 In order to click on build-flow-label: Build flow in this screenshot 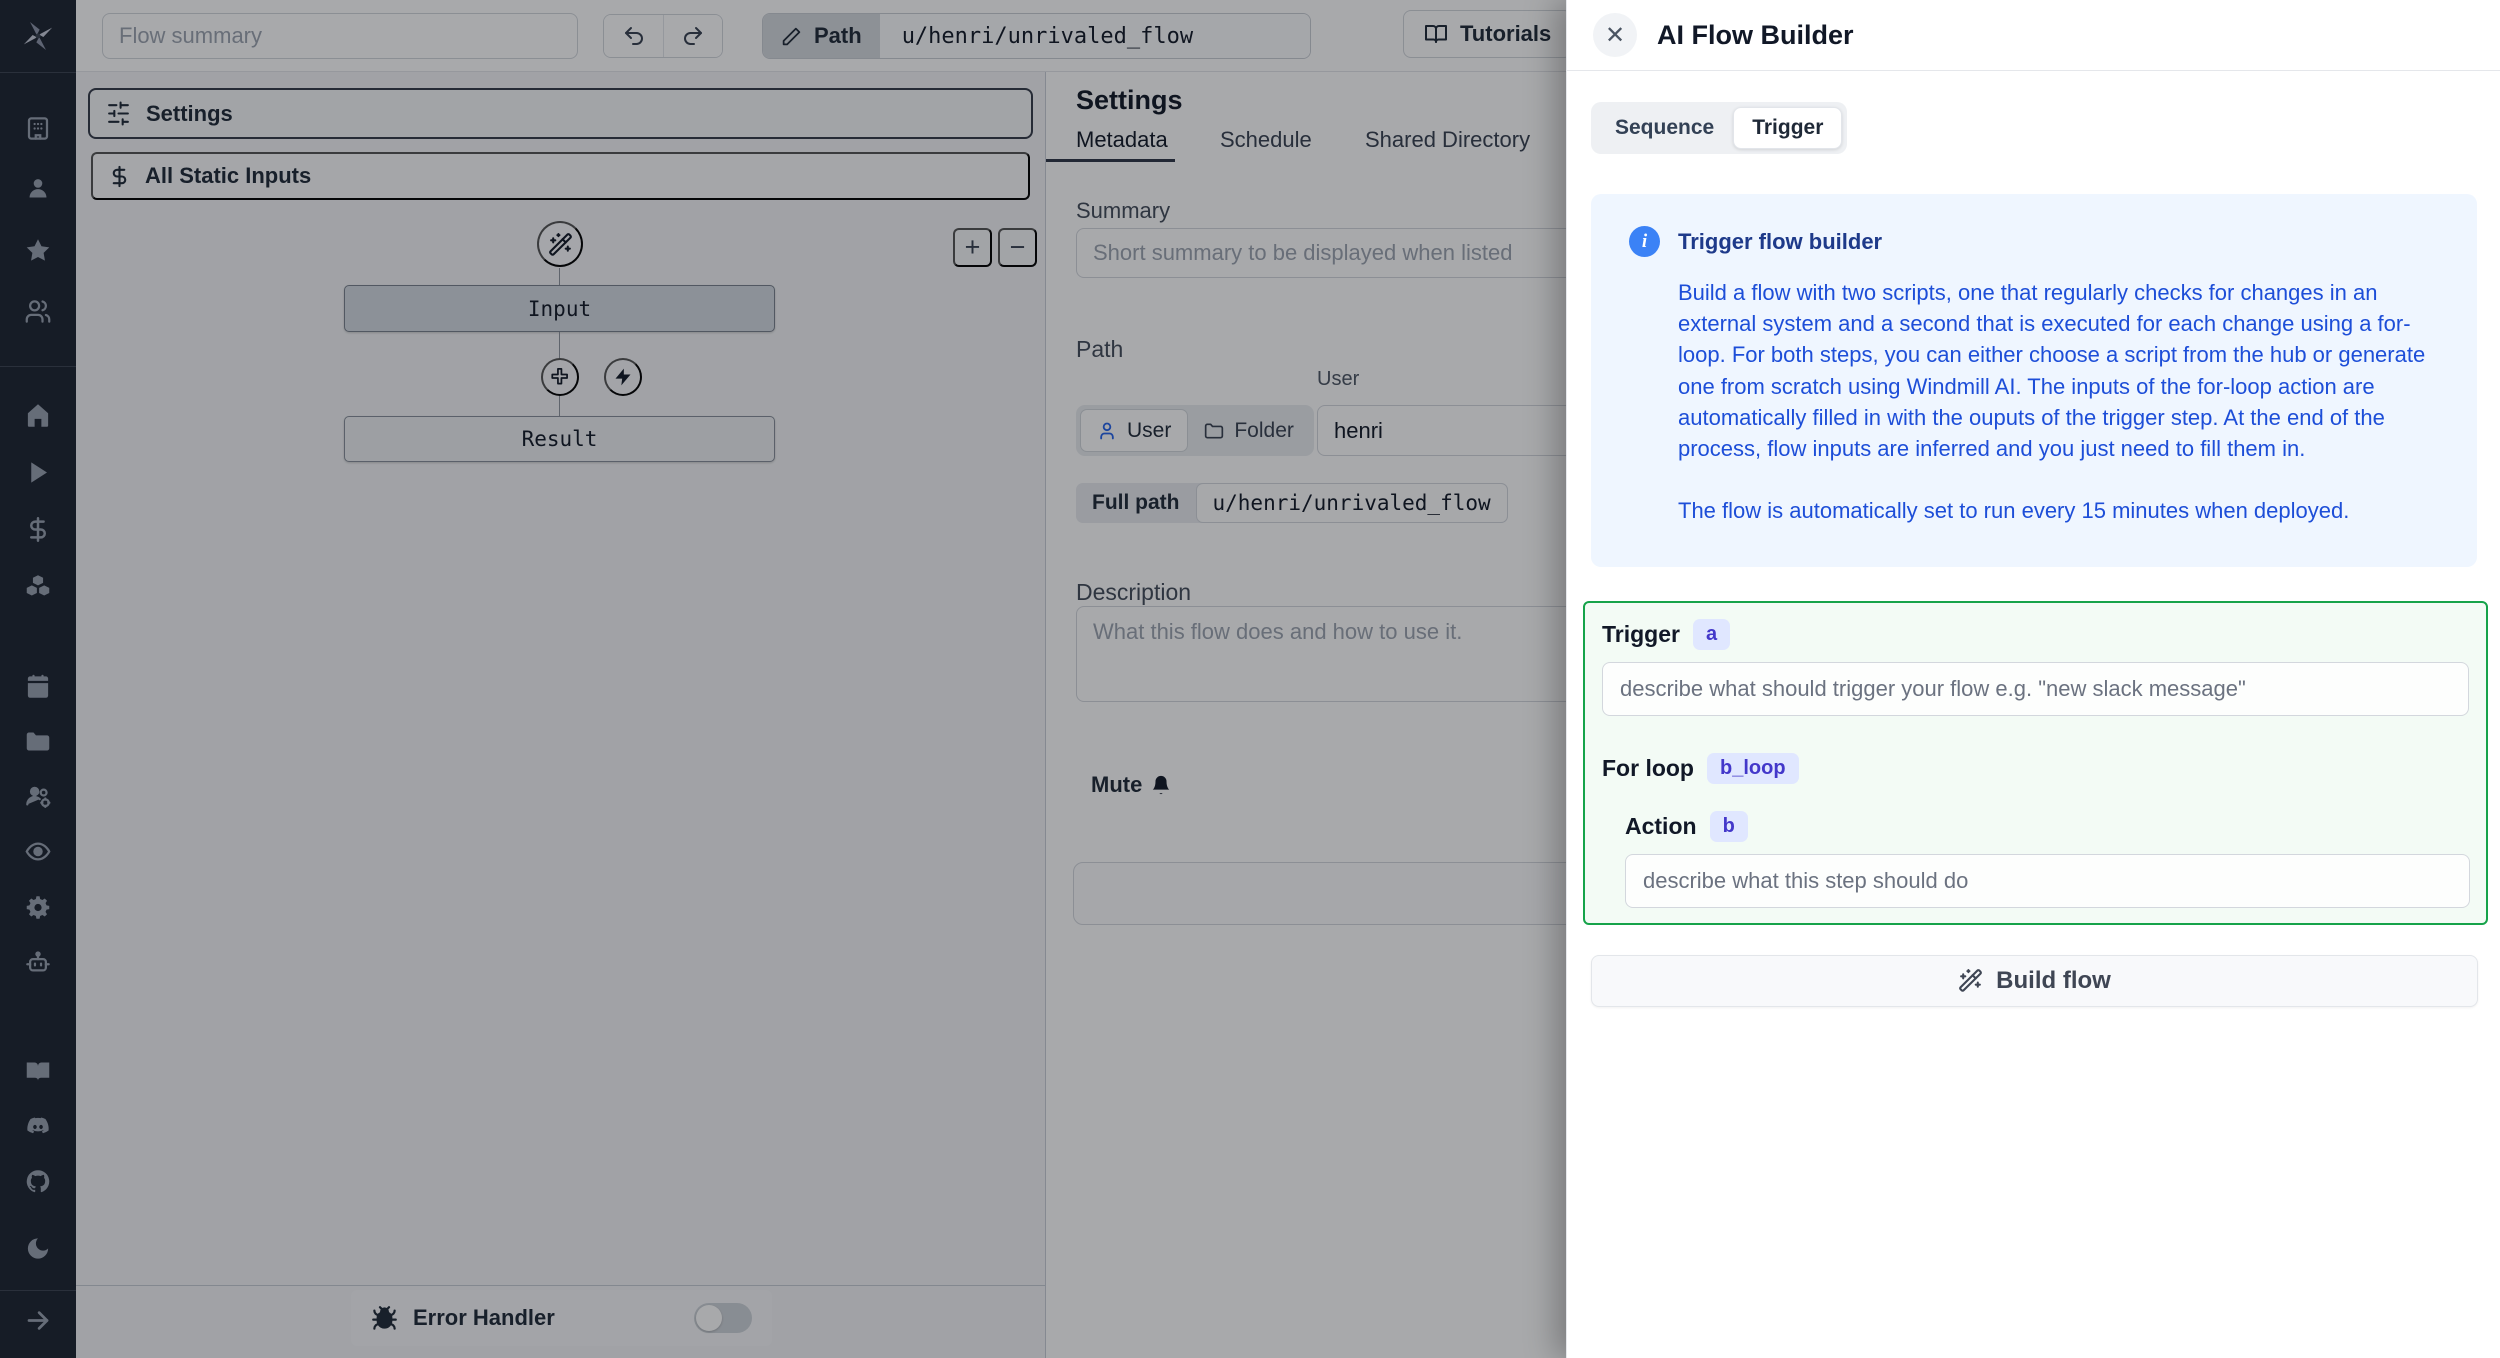, I will do `click(2053, 980)`.